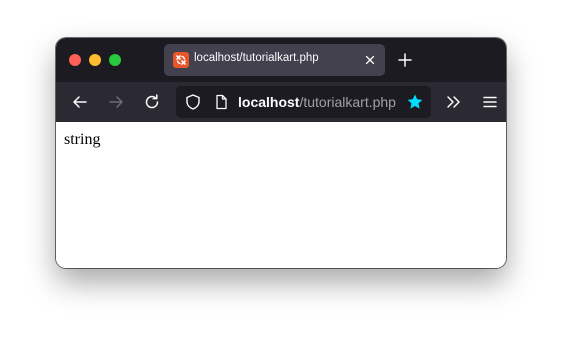 The width and height of the screenshot is (562, 342). Describe the element at coordinates (269, 102) in the screenshot. I see `url-host: localhost` at that location.